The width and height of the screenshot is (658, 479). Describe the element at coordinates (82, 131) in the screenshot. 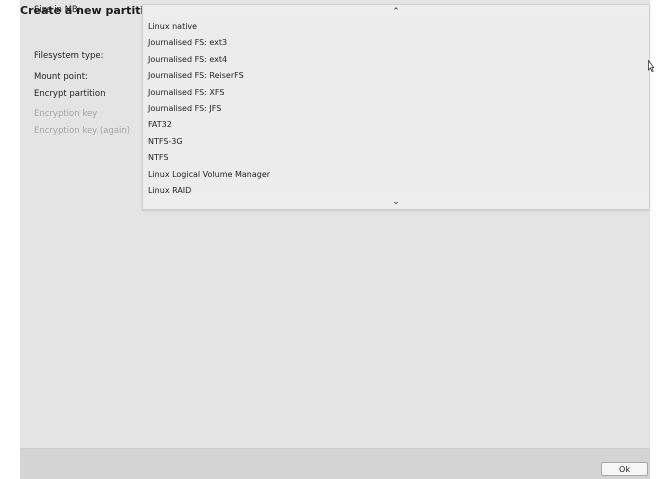

I see `encryption-key-again-label: Encryption key (again)` at that location.